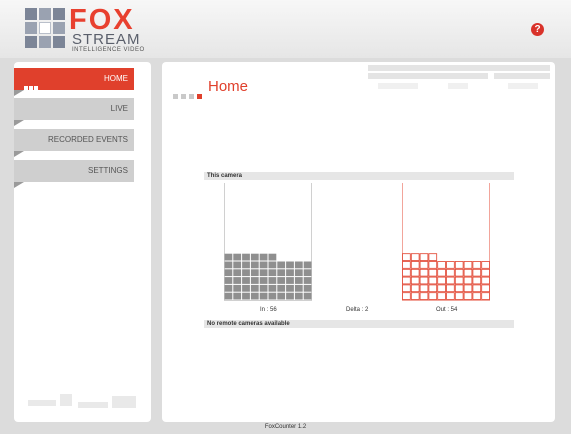 The image size is (571, 434). I want to click on sidebar-decoration, so click(83, 402).